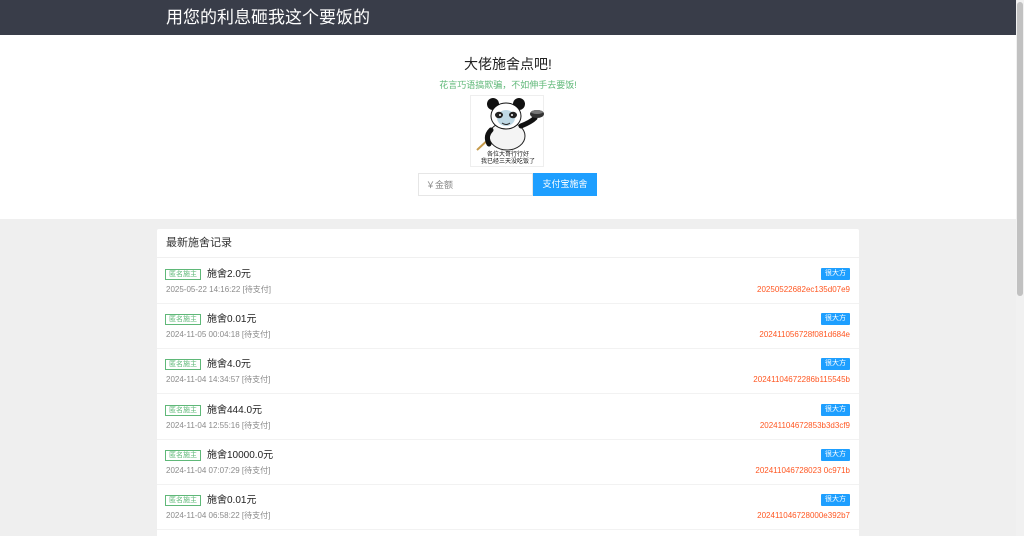 This screenshot has width=1024, height=536. Describe the element at coordinates (803, 289) in the screenshot. I see `record-order-id: 20250522682ec135d07e9` at that location.